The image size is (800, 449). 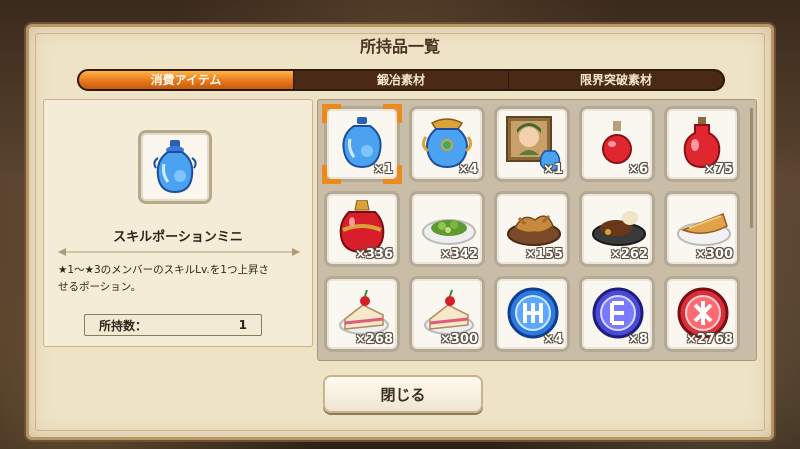 I want to click on steak-dish-icon, so click(x=619, y=228).